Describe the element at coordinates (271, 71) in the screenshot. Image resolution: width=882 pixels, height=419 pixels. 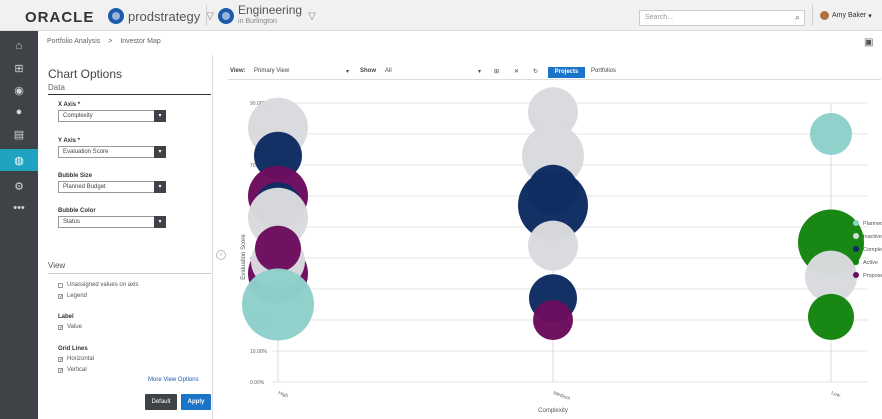
I see `view-select: Primary View` at that location.